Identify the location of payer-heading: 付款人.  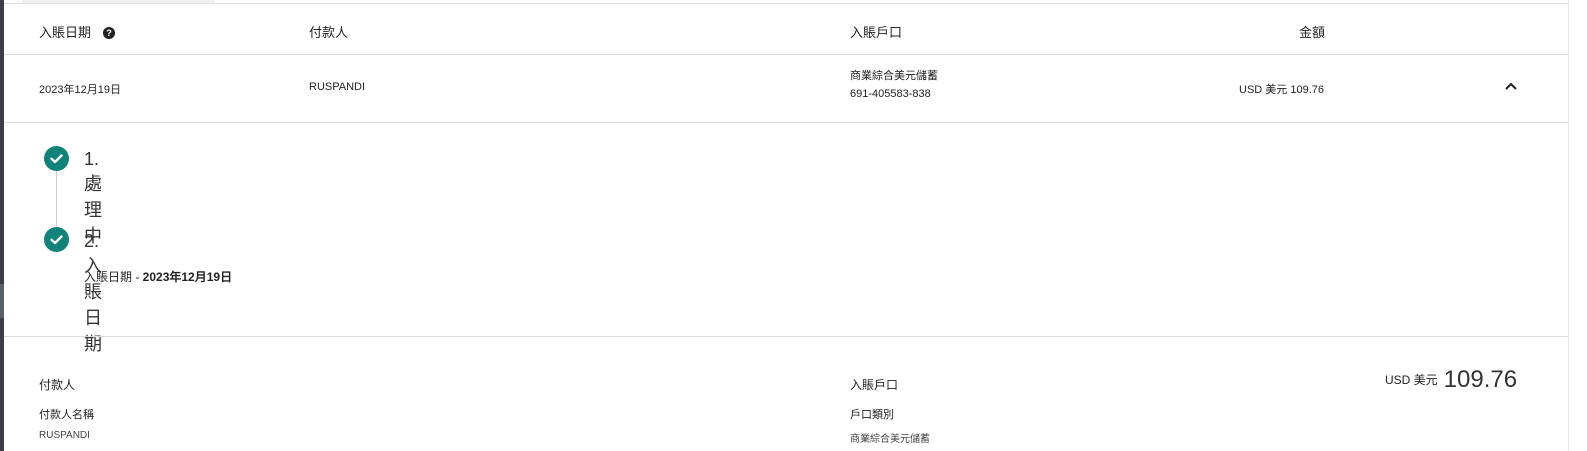
(57, 385).